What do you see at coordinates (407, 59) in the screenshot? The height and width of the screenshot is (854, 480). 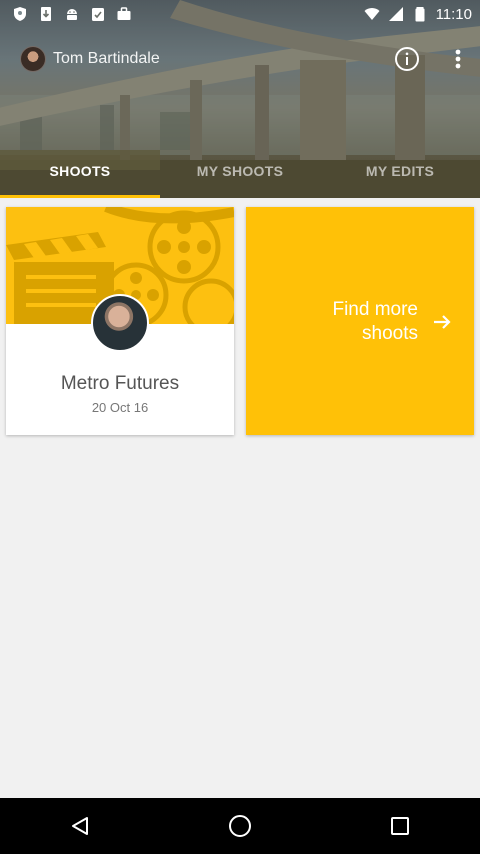 I see `info-icon` at bounding box center [407, 59].